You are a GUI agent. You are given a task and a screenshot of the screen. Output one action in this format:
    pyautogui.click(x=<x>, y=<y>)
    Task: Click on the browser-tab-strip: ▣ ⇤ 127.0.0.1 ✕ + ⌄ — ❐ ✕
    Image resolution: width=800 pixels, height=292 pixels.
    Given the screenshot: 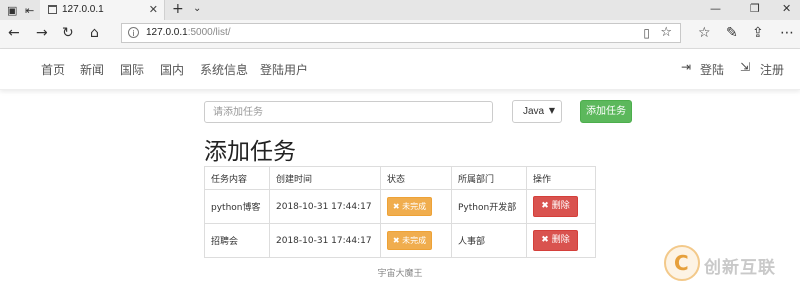 What is the action you would take?
    pyautogui.click(x=400, y=10)
    